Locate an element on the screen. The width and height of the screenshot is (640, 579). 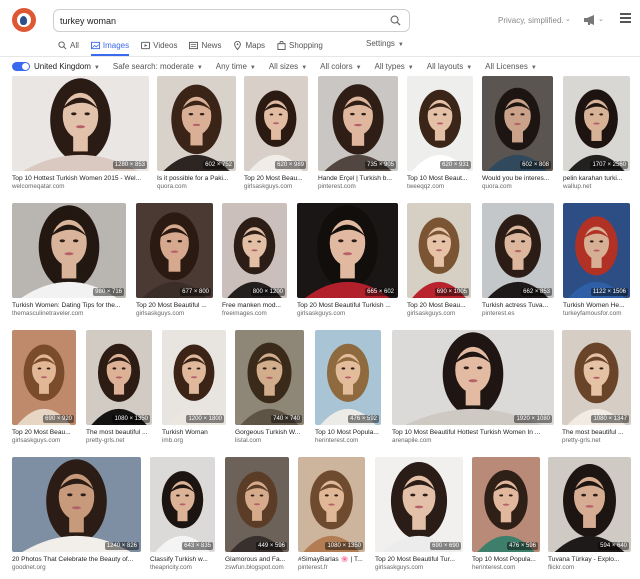
search-icon is located at coordinates (395, 20).